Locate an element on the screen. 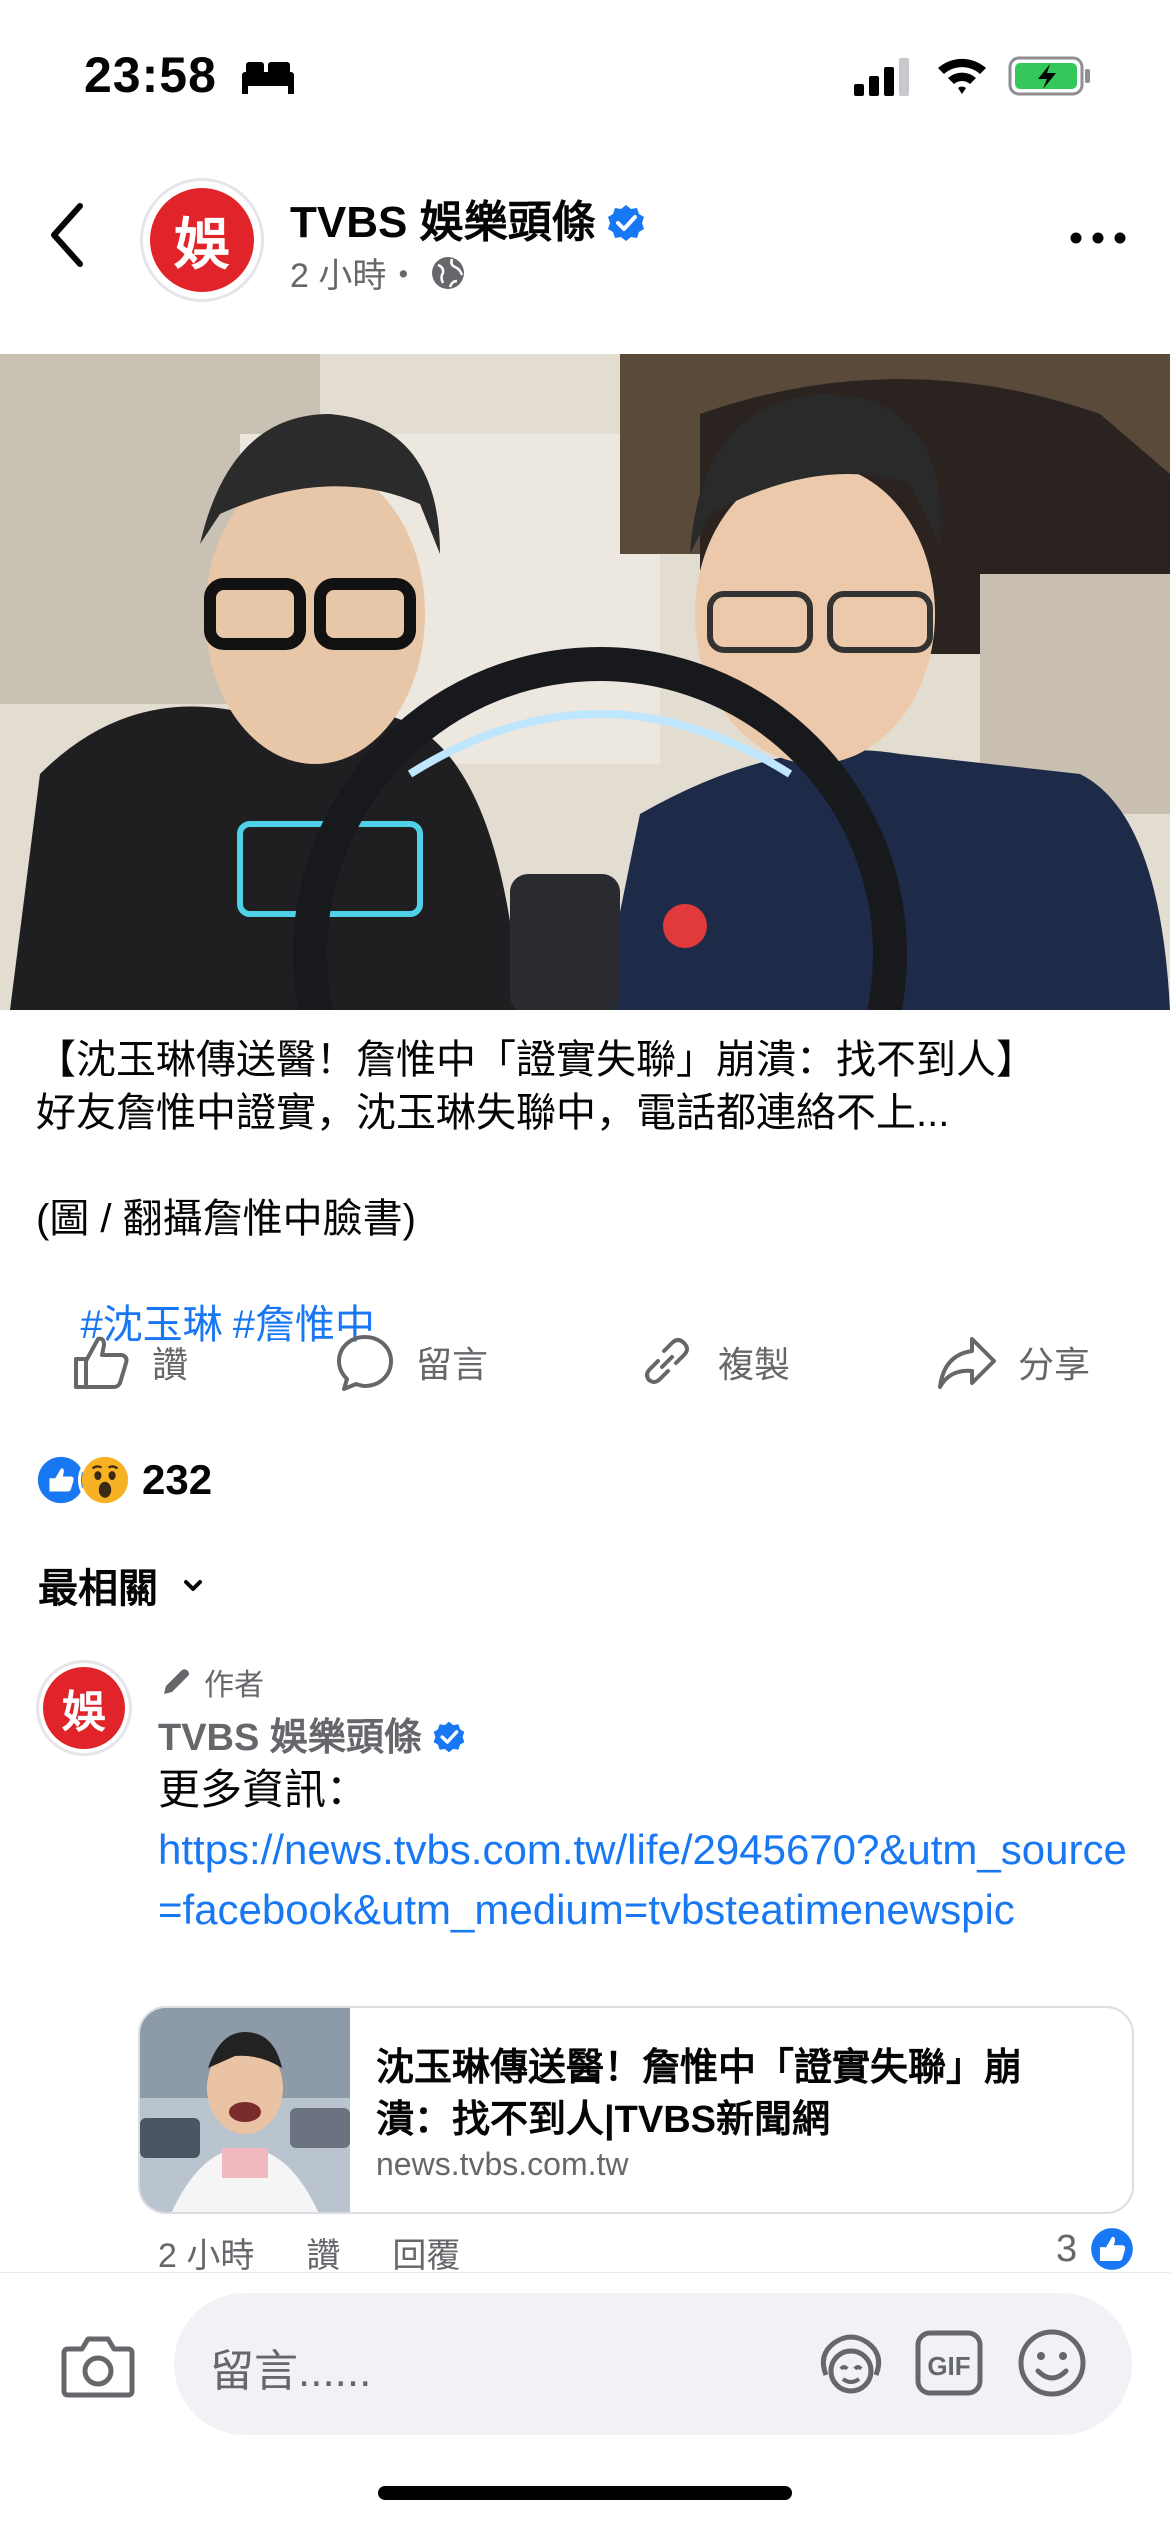 The image size is (1170, 2532). avatar-sticker-icon is located at coordinates (851, 2364).